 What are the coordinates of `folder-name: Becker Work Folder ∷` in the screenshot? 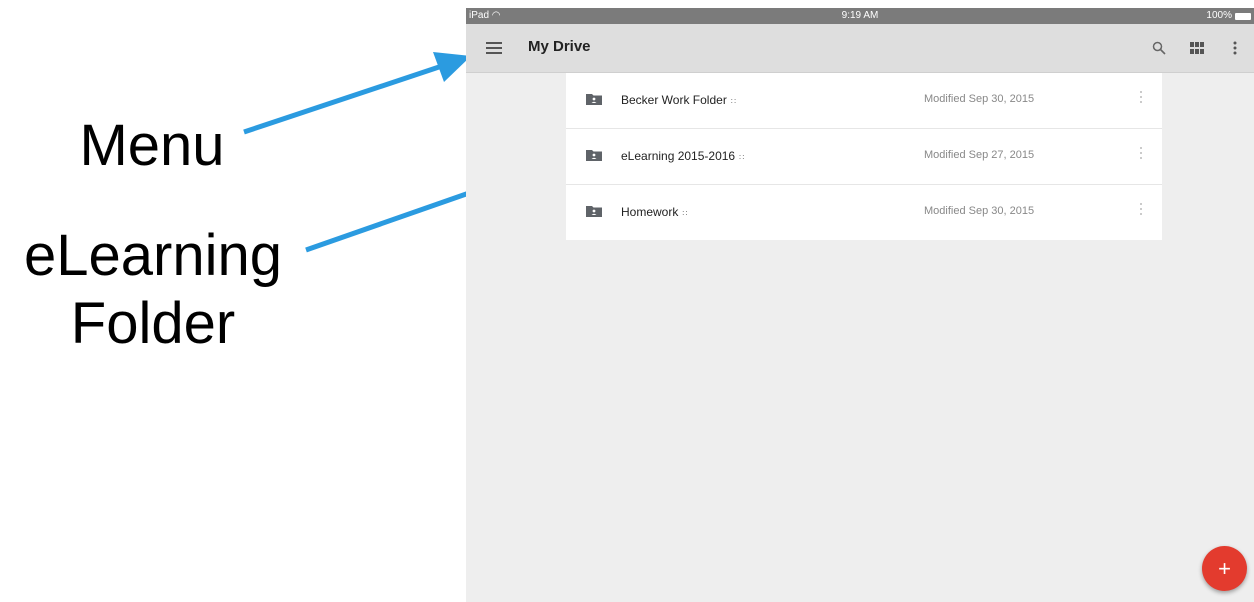 It's located at (678, 100).